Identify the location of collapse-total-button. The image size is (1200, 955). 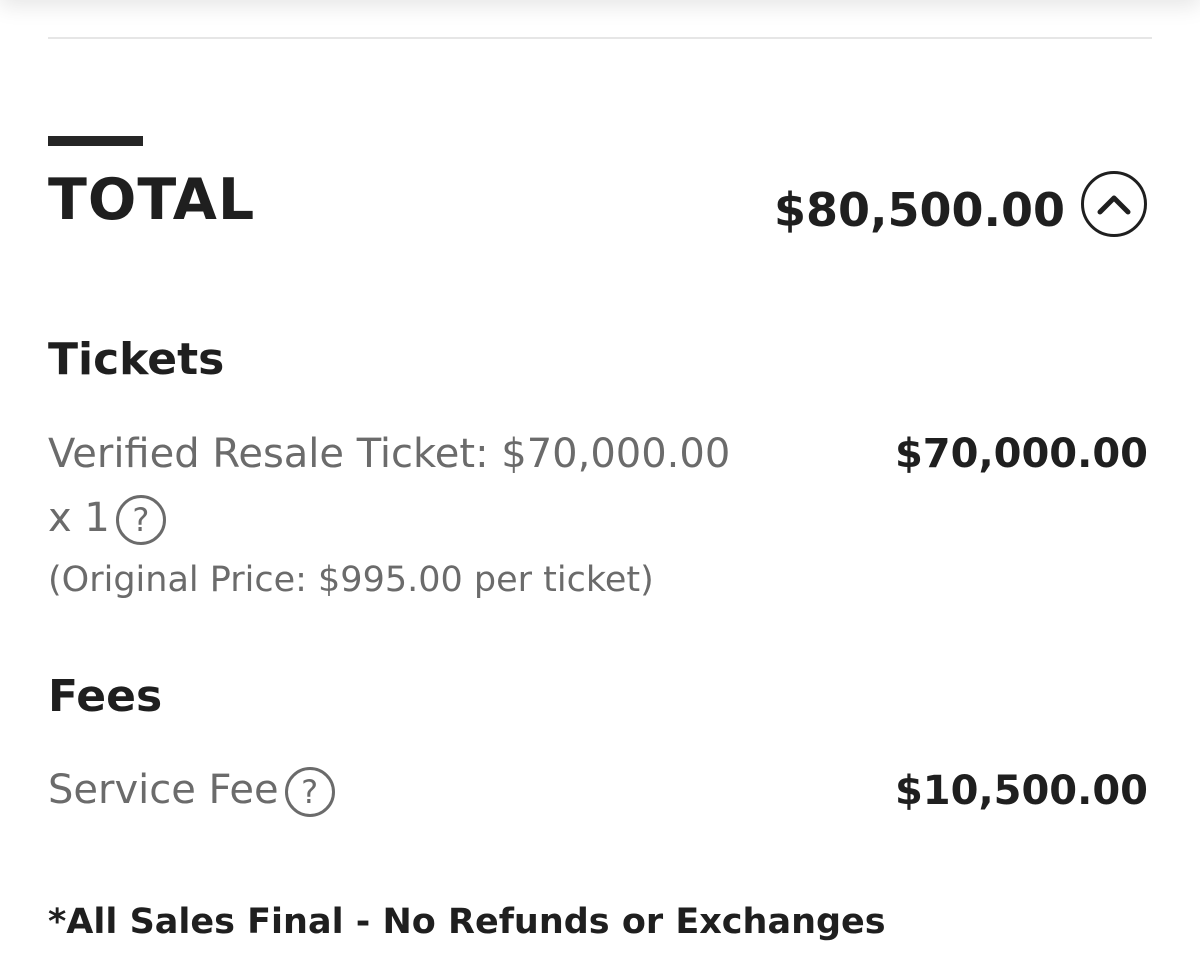
(1114, 204).